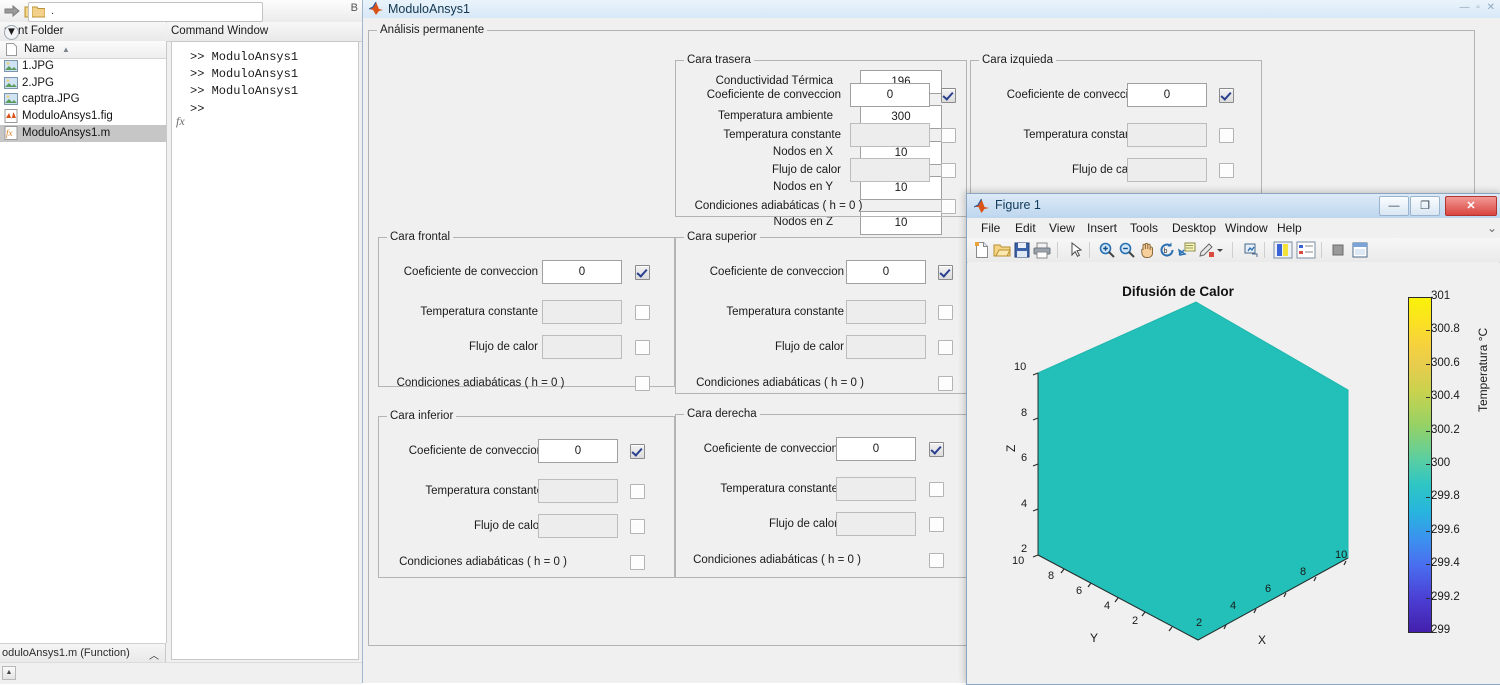  Describe the element at coordinates (83, 116) in the screenshot. I see `list-item: ModuloAnsys1.fig` at that location.